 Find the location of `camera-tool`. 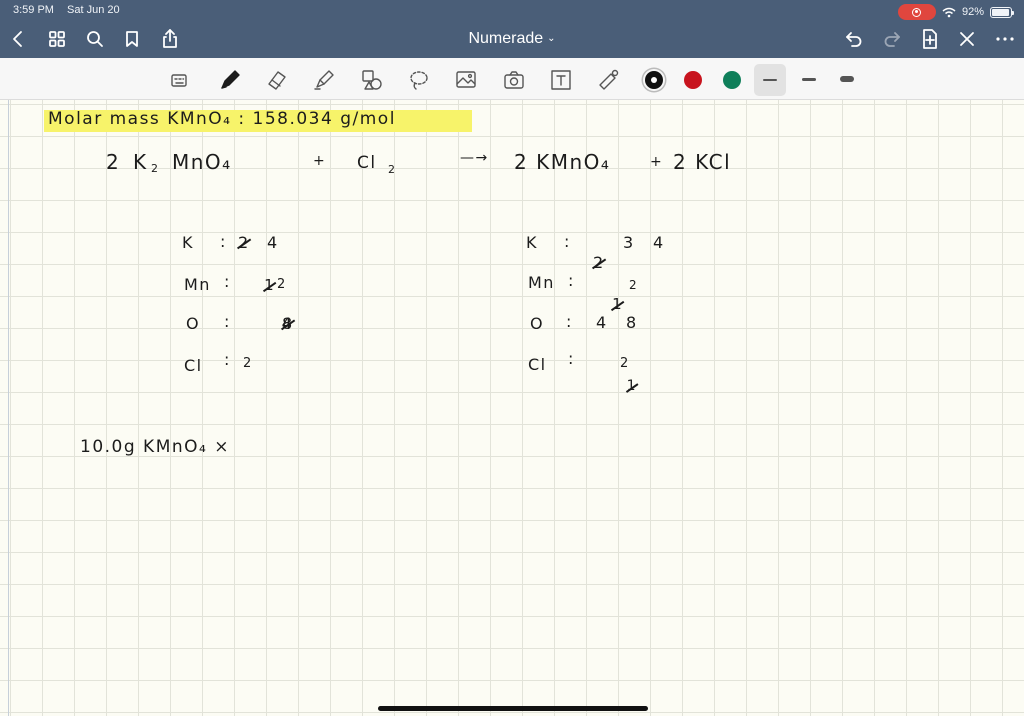

camera-tool is located at coordinates (514, 80).